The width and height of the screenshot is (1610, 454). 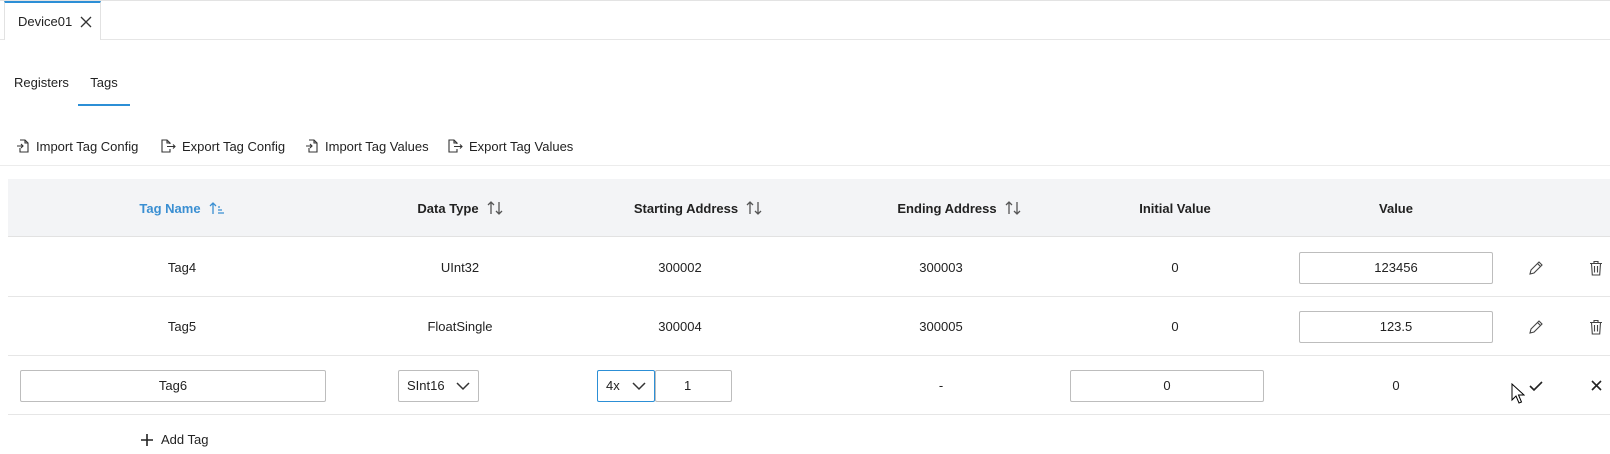 I want to click on cell-confirm, so click(x=1536, y=385).